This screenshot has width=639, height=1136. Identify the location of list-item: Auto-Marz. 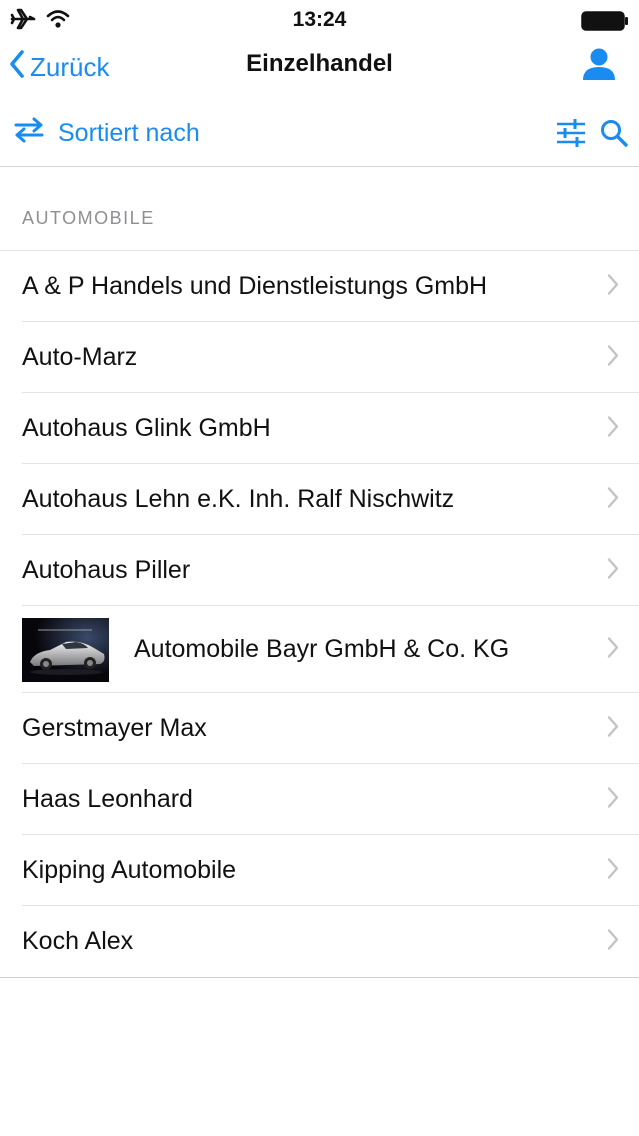
(319, 357).